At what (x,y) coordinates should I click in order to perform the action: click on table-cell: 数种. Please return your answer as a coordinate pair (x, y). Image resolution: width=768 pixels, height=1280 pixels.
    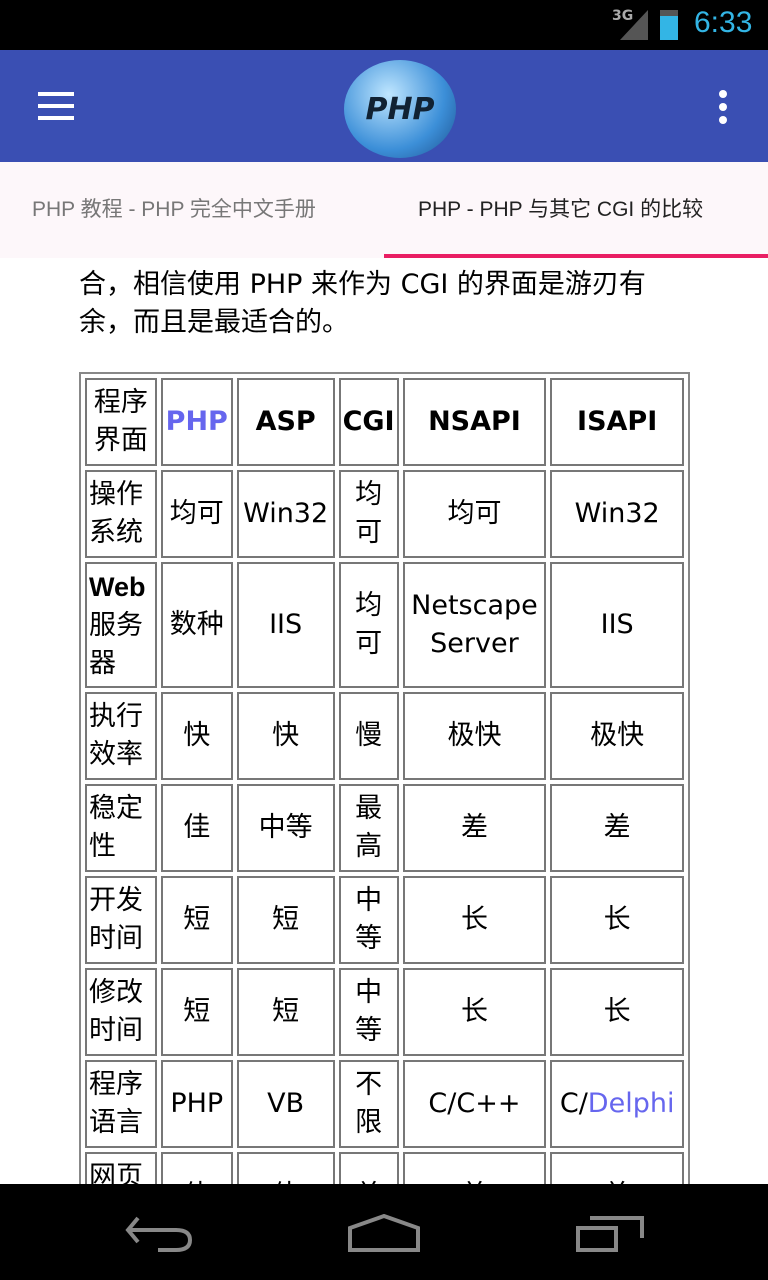
    Looking at the image, I should click on (196, 625).